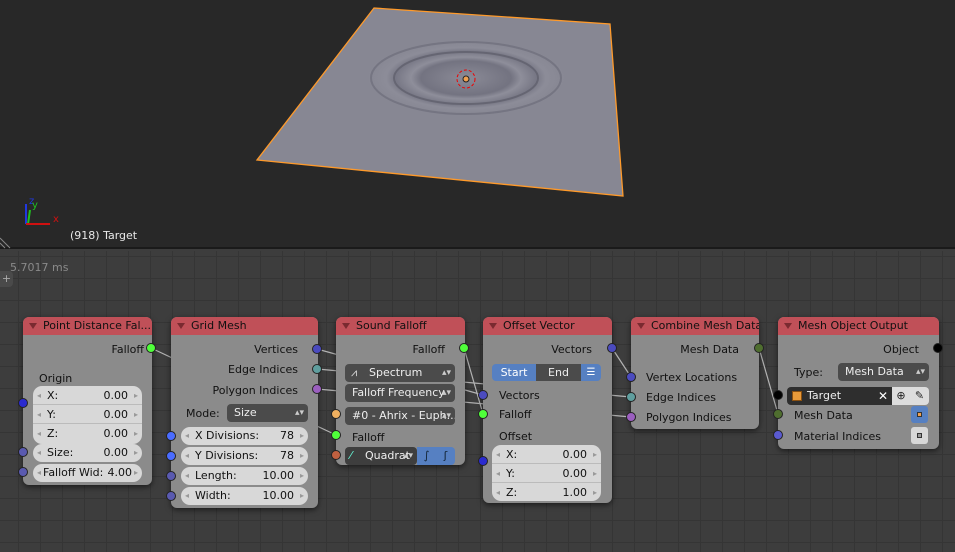  Describe the element at coordinates (23, 472) in the screenshot. I see `socket-pdf-width-in` at that location.